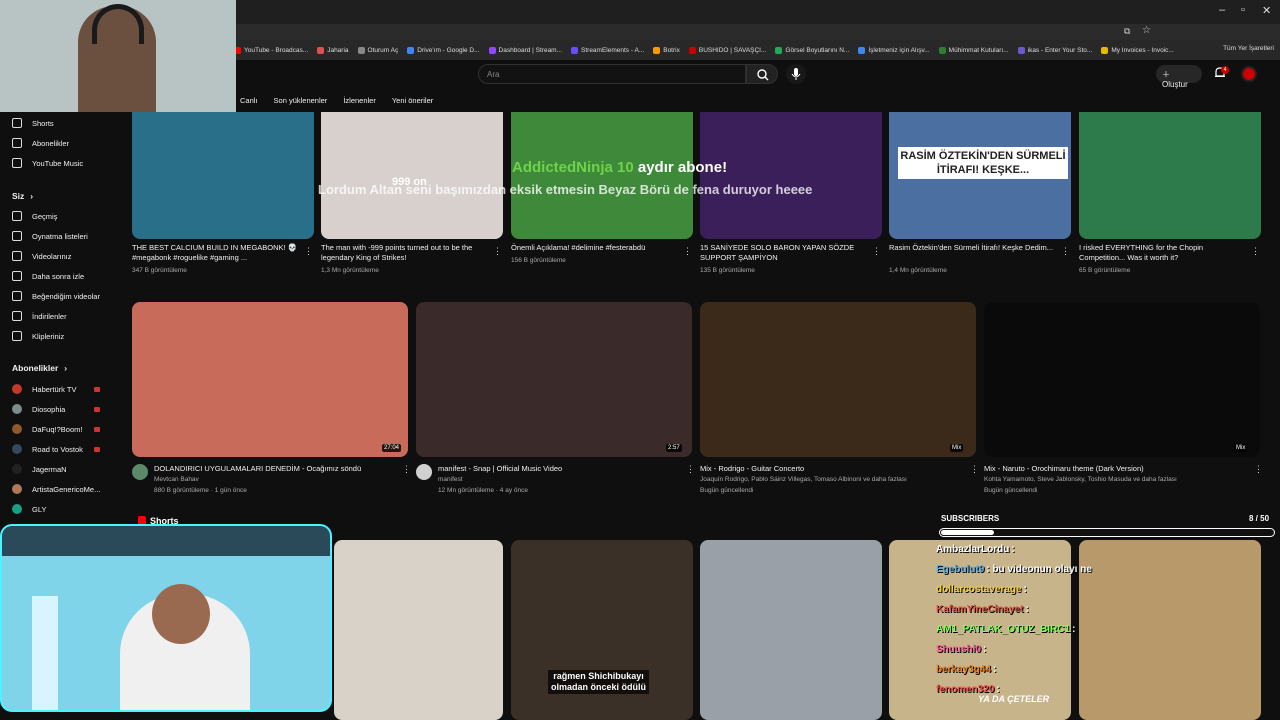 The width and height of the screenshot is (1280, 720). What do you see at coordinates (612, 74) in the screenshot?
I see `search-input: Ara` at bounding box center [612, 74].